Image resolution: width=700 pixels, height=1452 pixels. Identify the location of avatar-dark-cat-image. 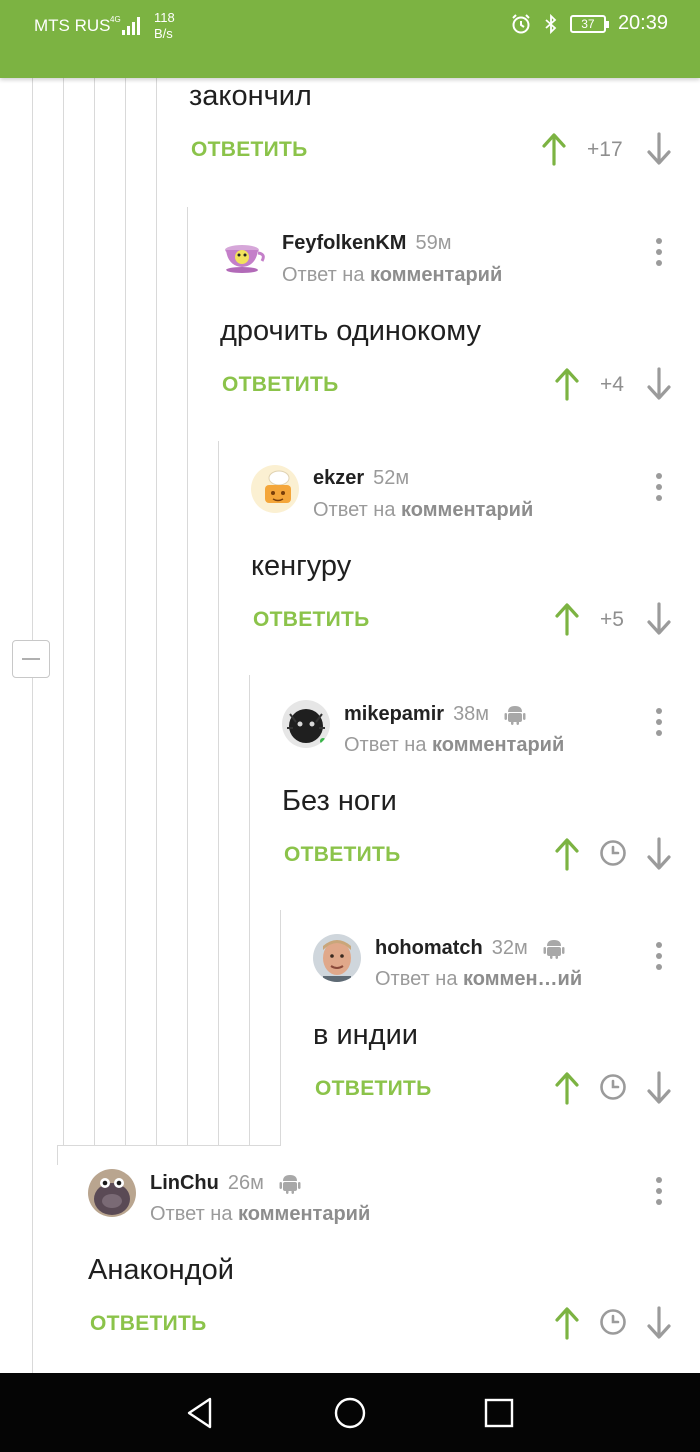
(306, 724).